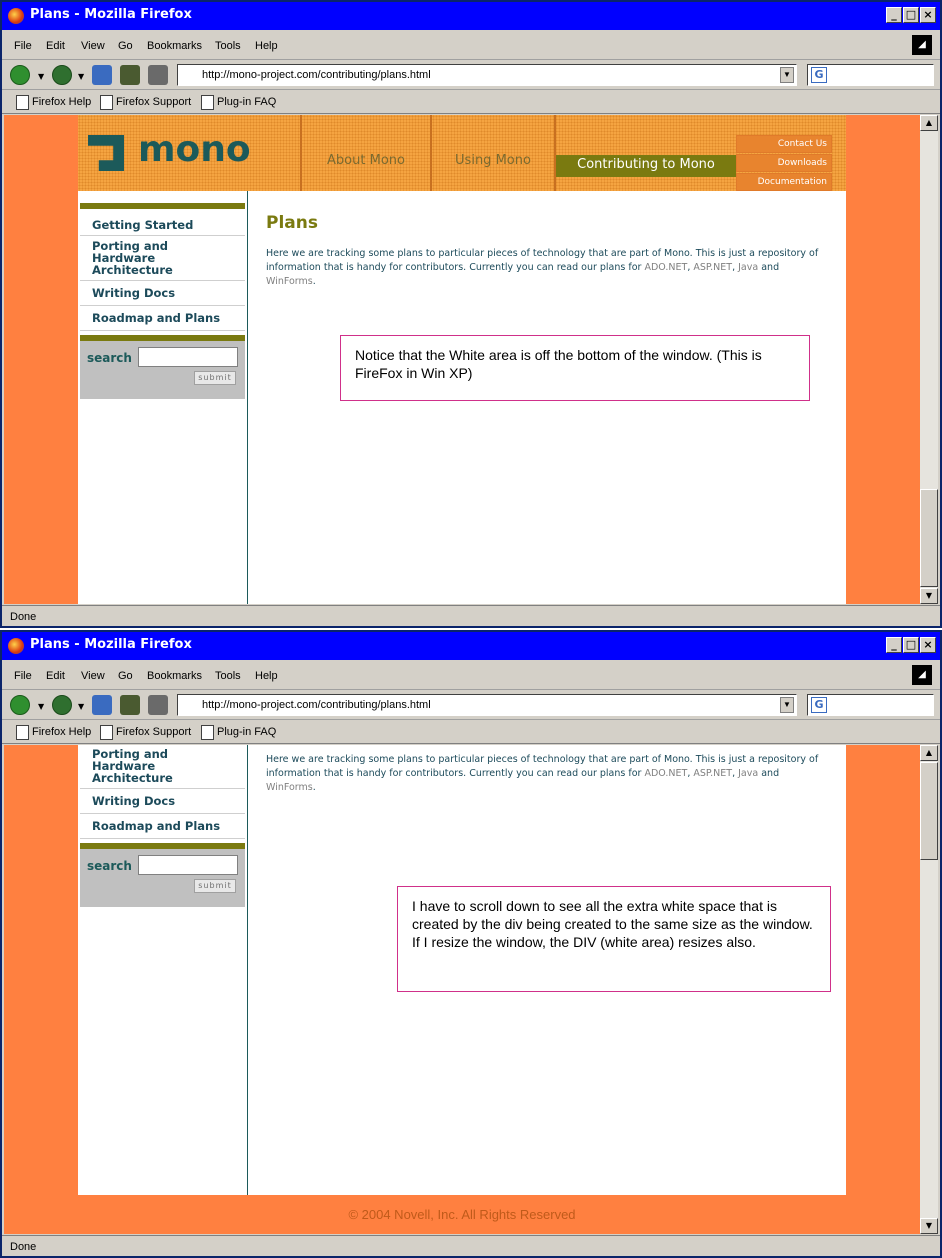 This screenshot has height=1258, width=942. What do you see at coordinates (784, 182) in the screenshot?
I see `documentation-link: Documentation` at bounding box center [784, 182].